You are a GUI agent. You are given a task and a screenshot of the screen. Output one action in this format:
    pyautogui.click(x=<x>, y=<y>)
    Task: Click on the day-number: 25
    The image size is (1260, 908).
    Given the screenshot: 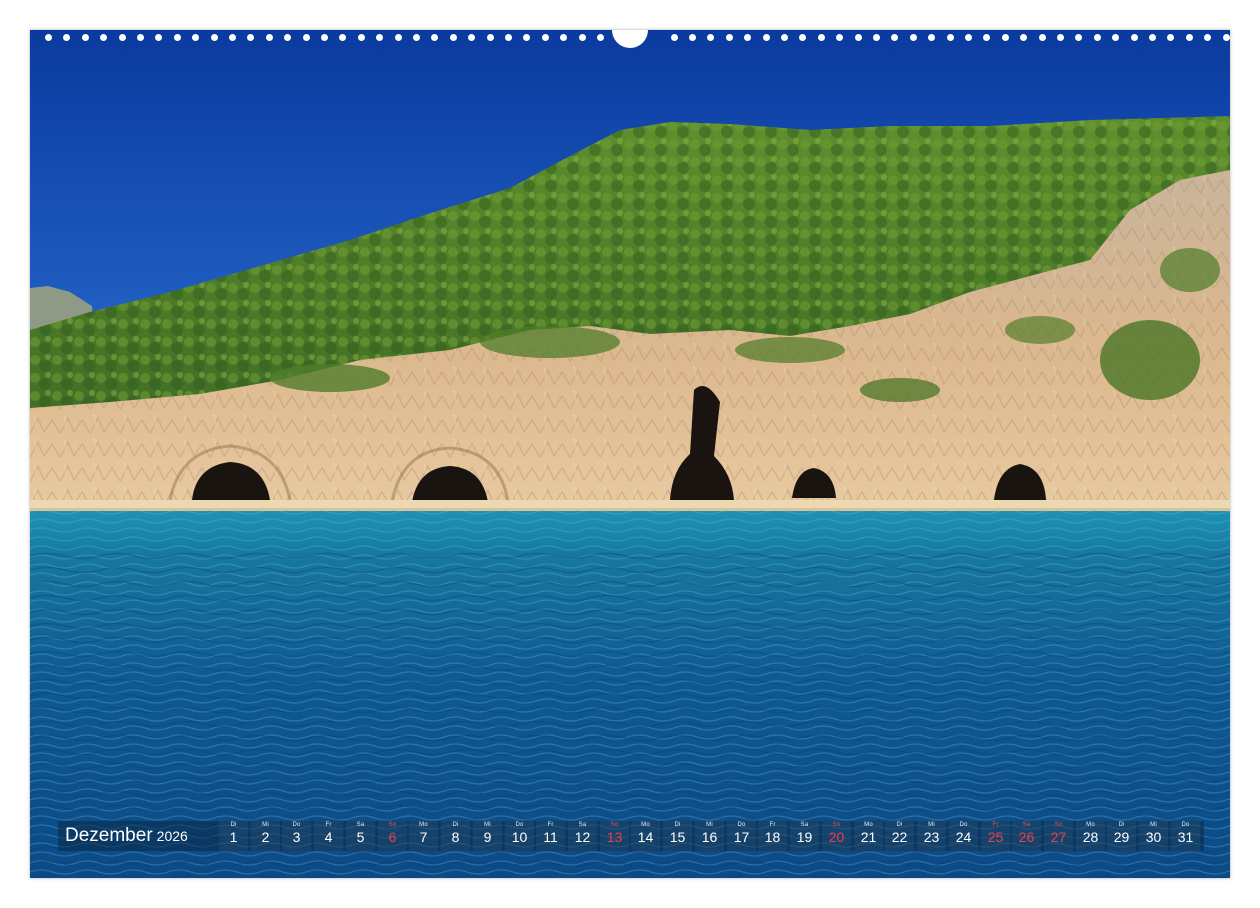 What is the action you would take?
    pyautogui.click(x=995, y=837)
    